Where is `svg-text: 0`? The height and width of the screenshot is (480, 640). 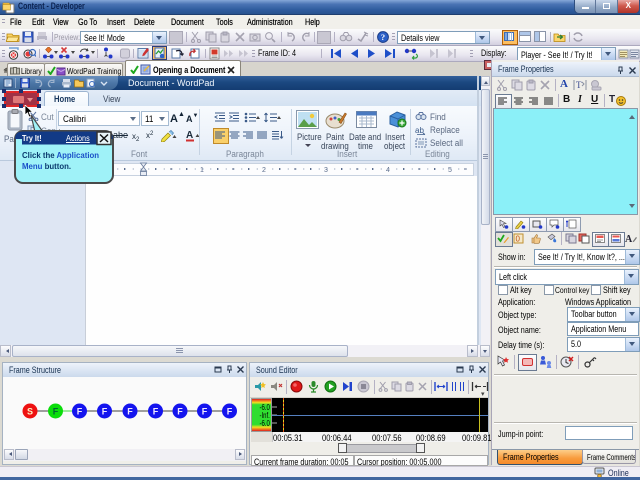
svg-text: 0 is located at coordinates (518, 239).